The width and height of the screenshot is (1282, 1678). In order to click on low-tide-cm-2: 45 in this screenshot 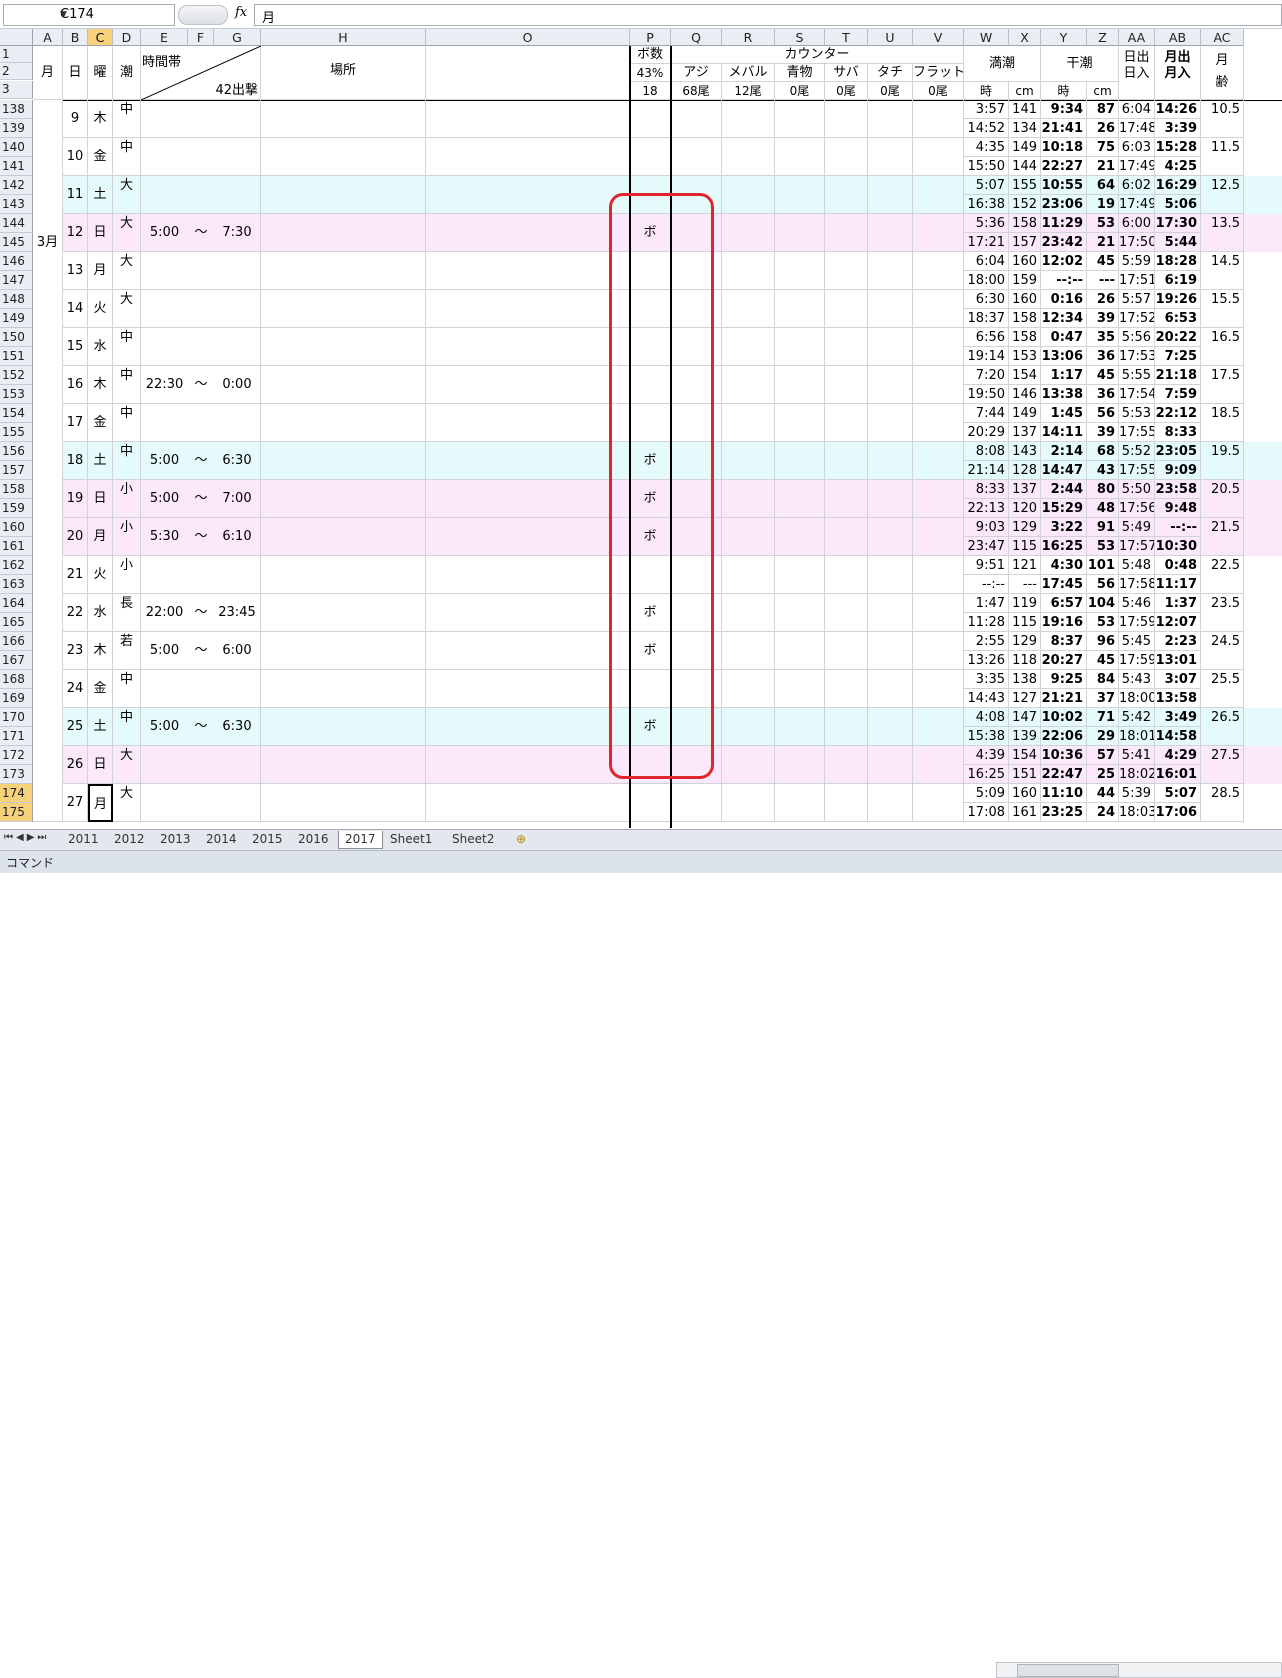, I will do `click(1103, 660)`.